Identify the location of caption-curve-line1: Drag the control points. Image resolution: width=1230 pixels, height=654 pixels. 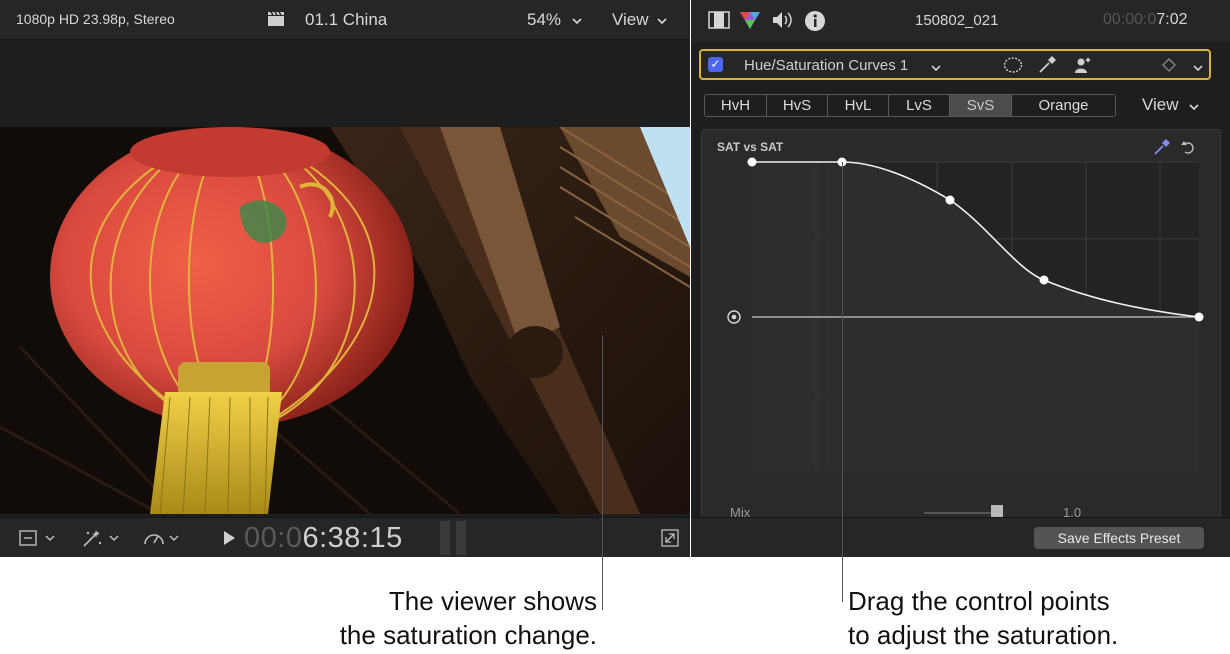
(979, 601).